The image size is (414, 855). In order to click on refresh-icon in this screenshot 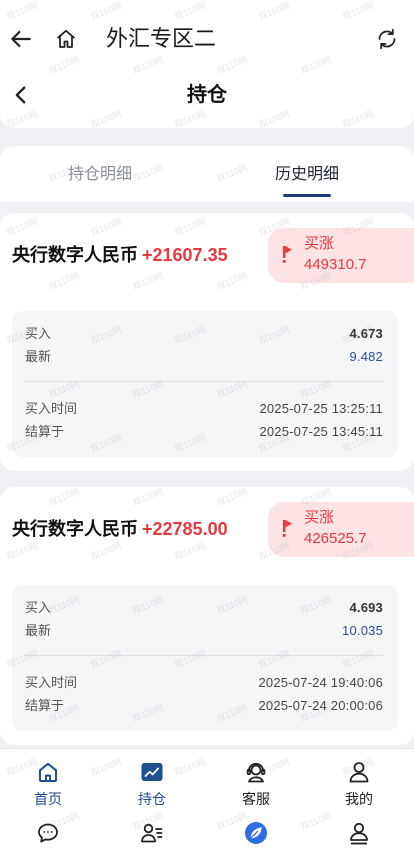, I will do `click(387, 39)`.